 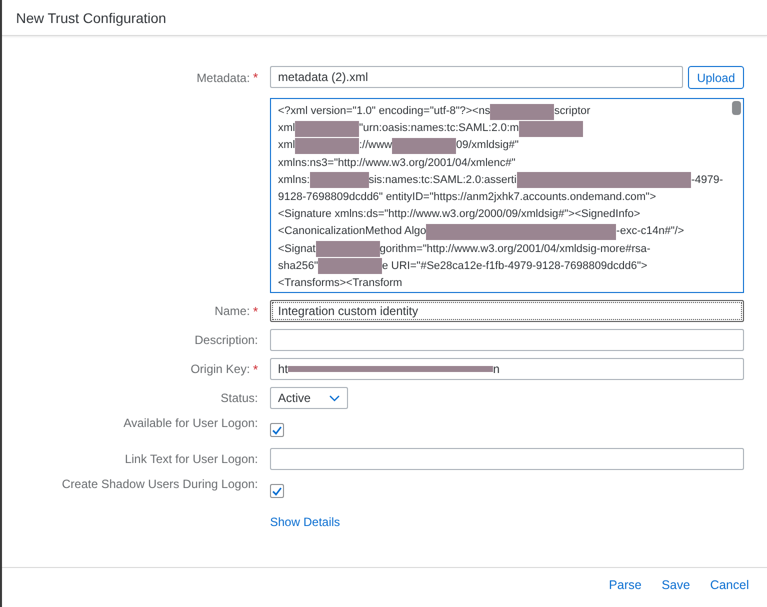 I want to click on input-field: Integration custom identity, so click(x=507, y=311).